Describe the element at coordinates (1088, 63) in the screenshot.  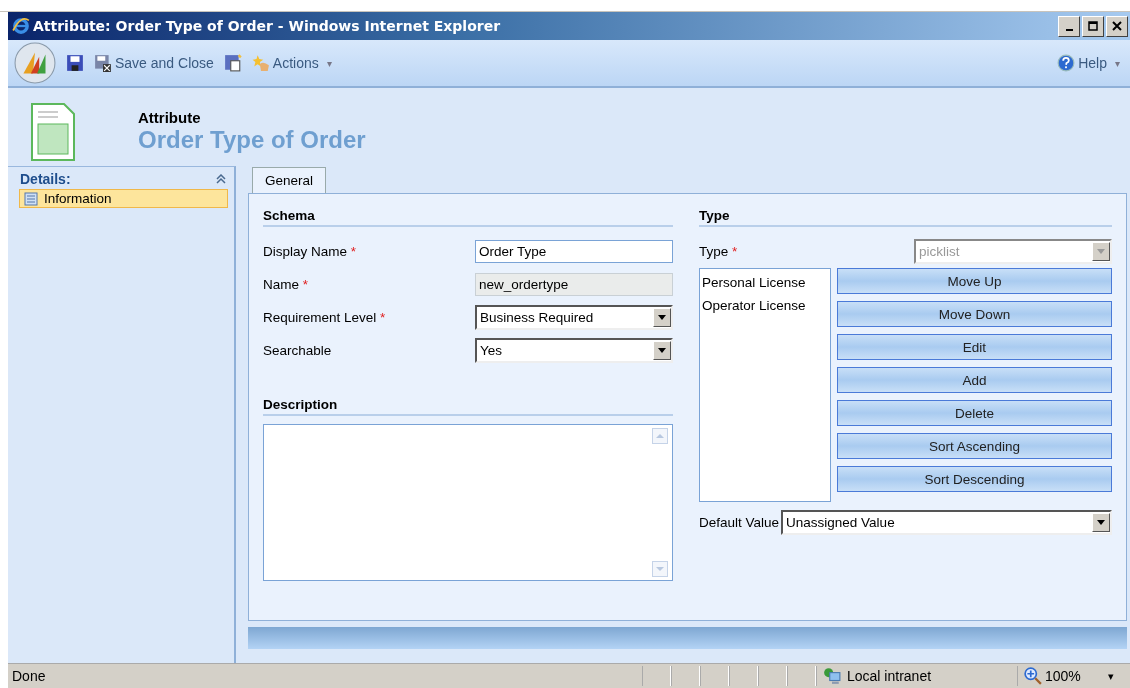
I see `help-menu: Help ▾` at that location.